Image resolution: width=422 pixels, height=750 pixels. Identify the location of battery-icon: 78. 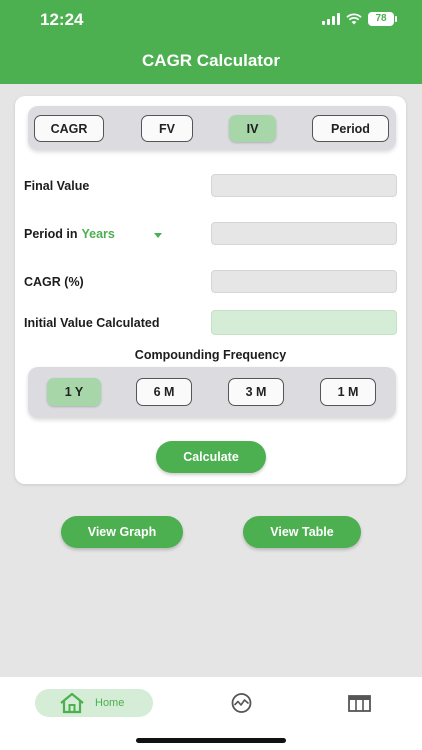
(382, 19).